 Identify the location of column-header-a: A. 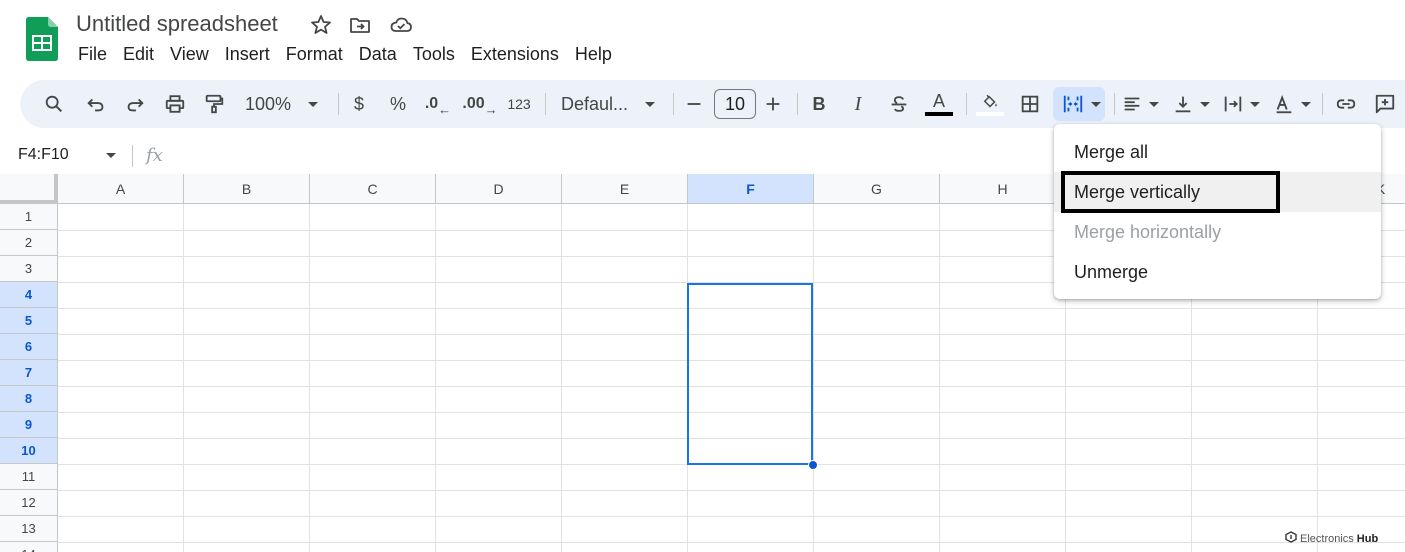
(121, 189).